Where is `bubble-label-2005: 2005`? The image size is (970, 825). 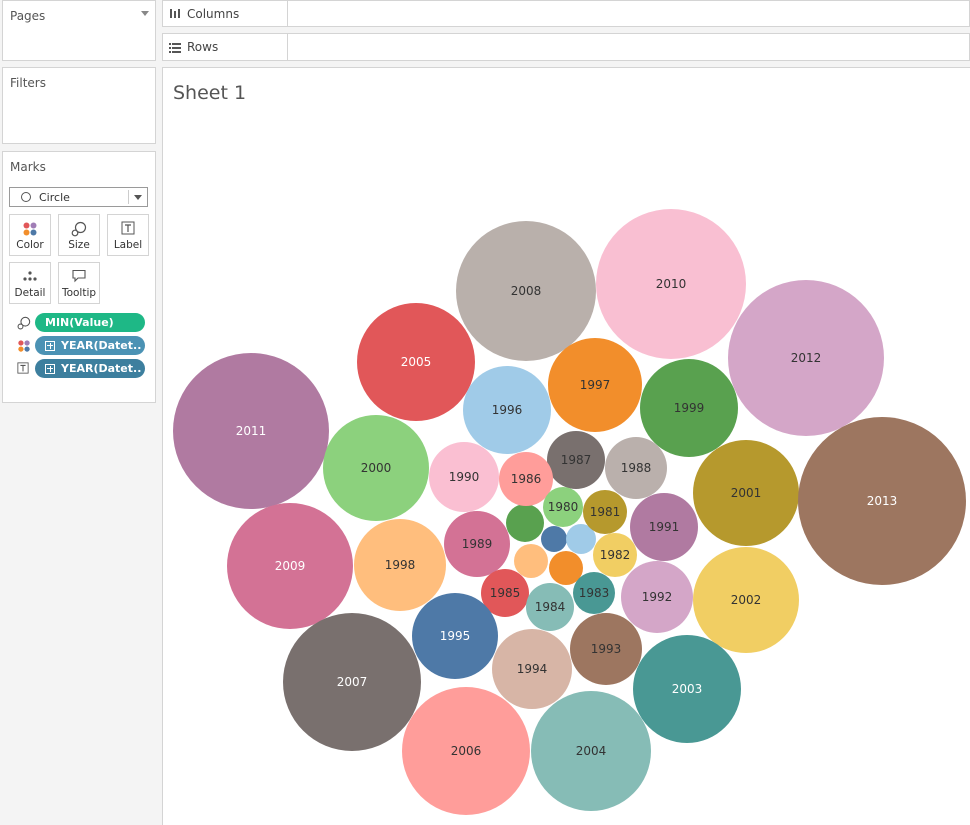
bubble-label-2005: 2005 is located at coordinates (416, 362).